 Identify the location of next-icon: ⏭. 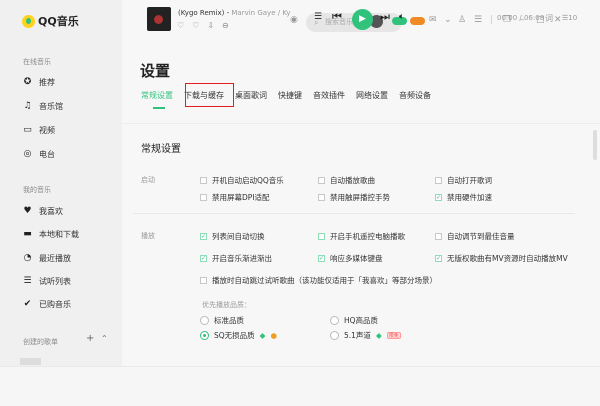
(385, 17).